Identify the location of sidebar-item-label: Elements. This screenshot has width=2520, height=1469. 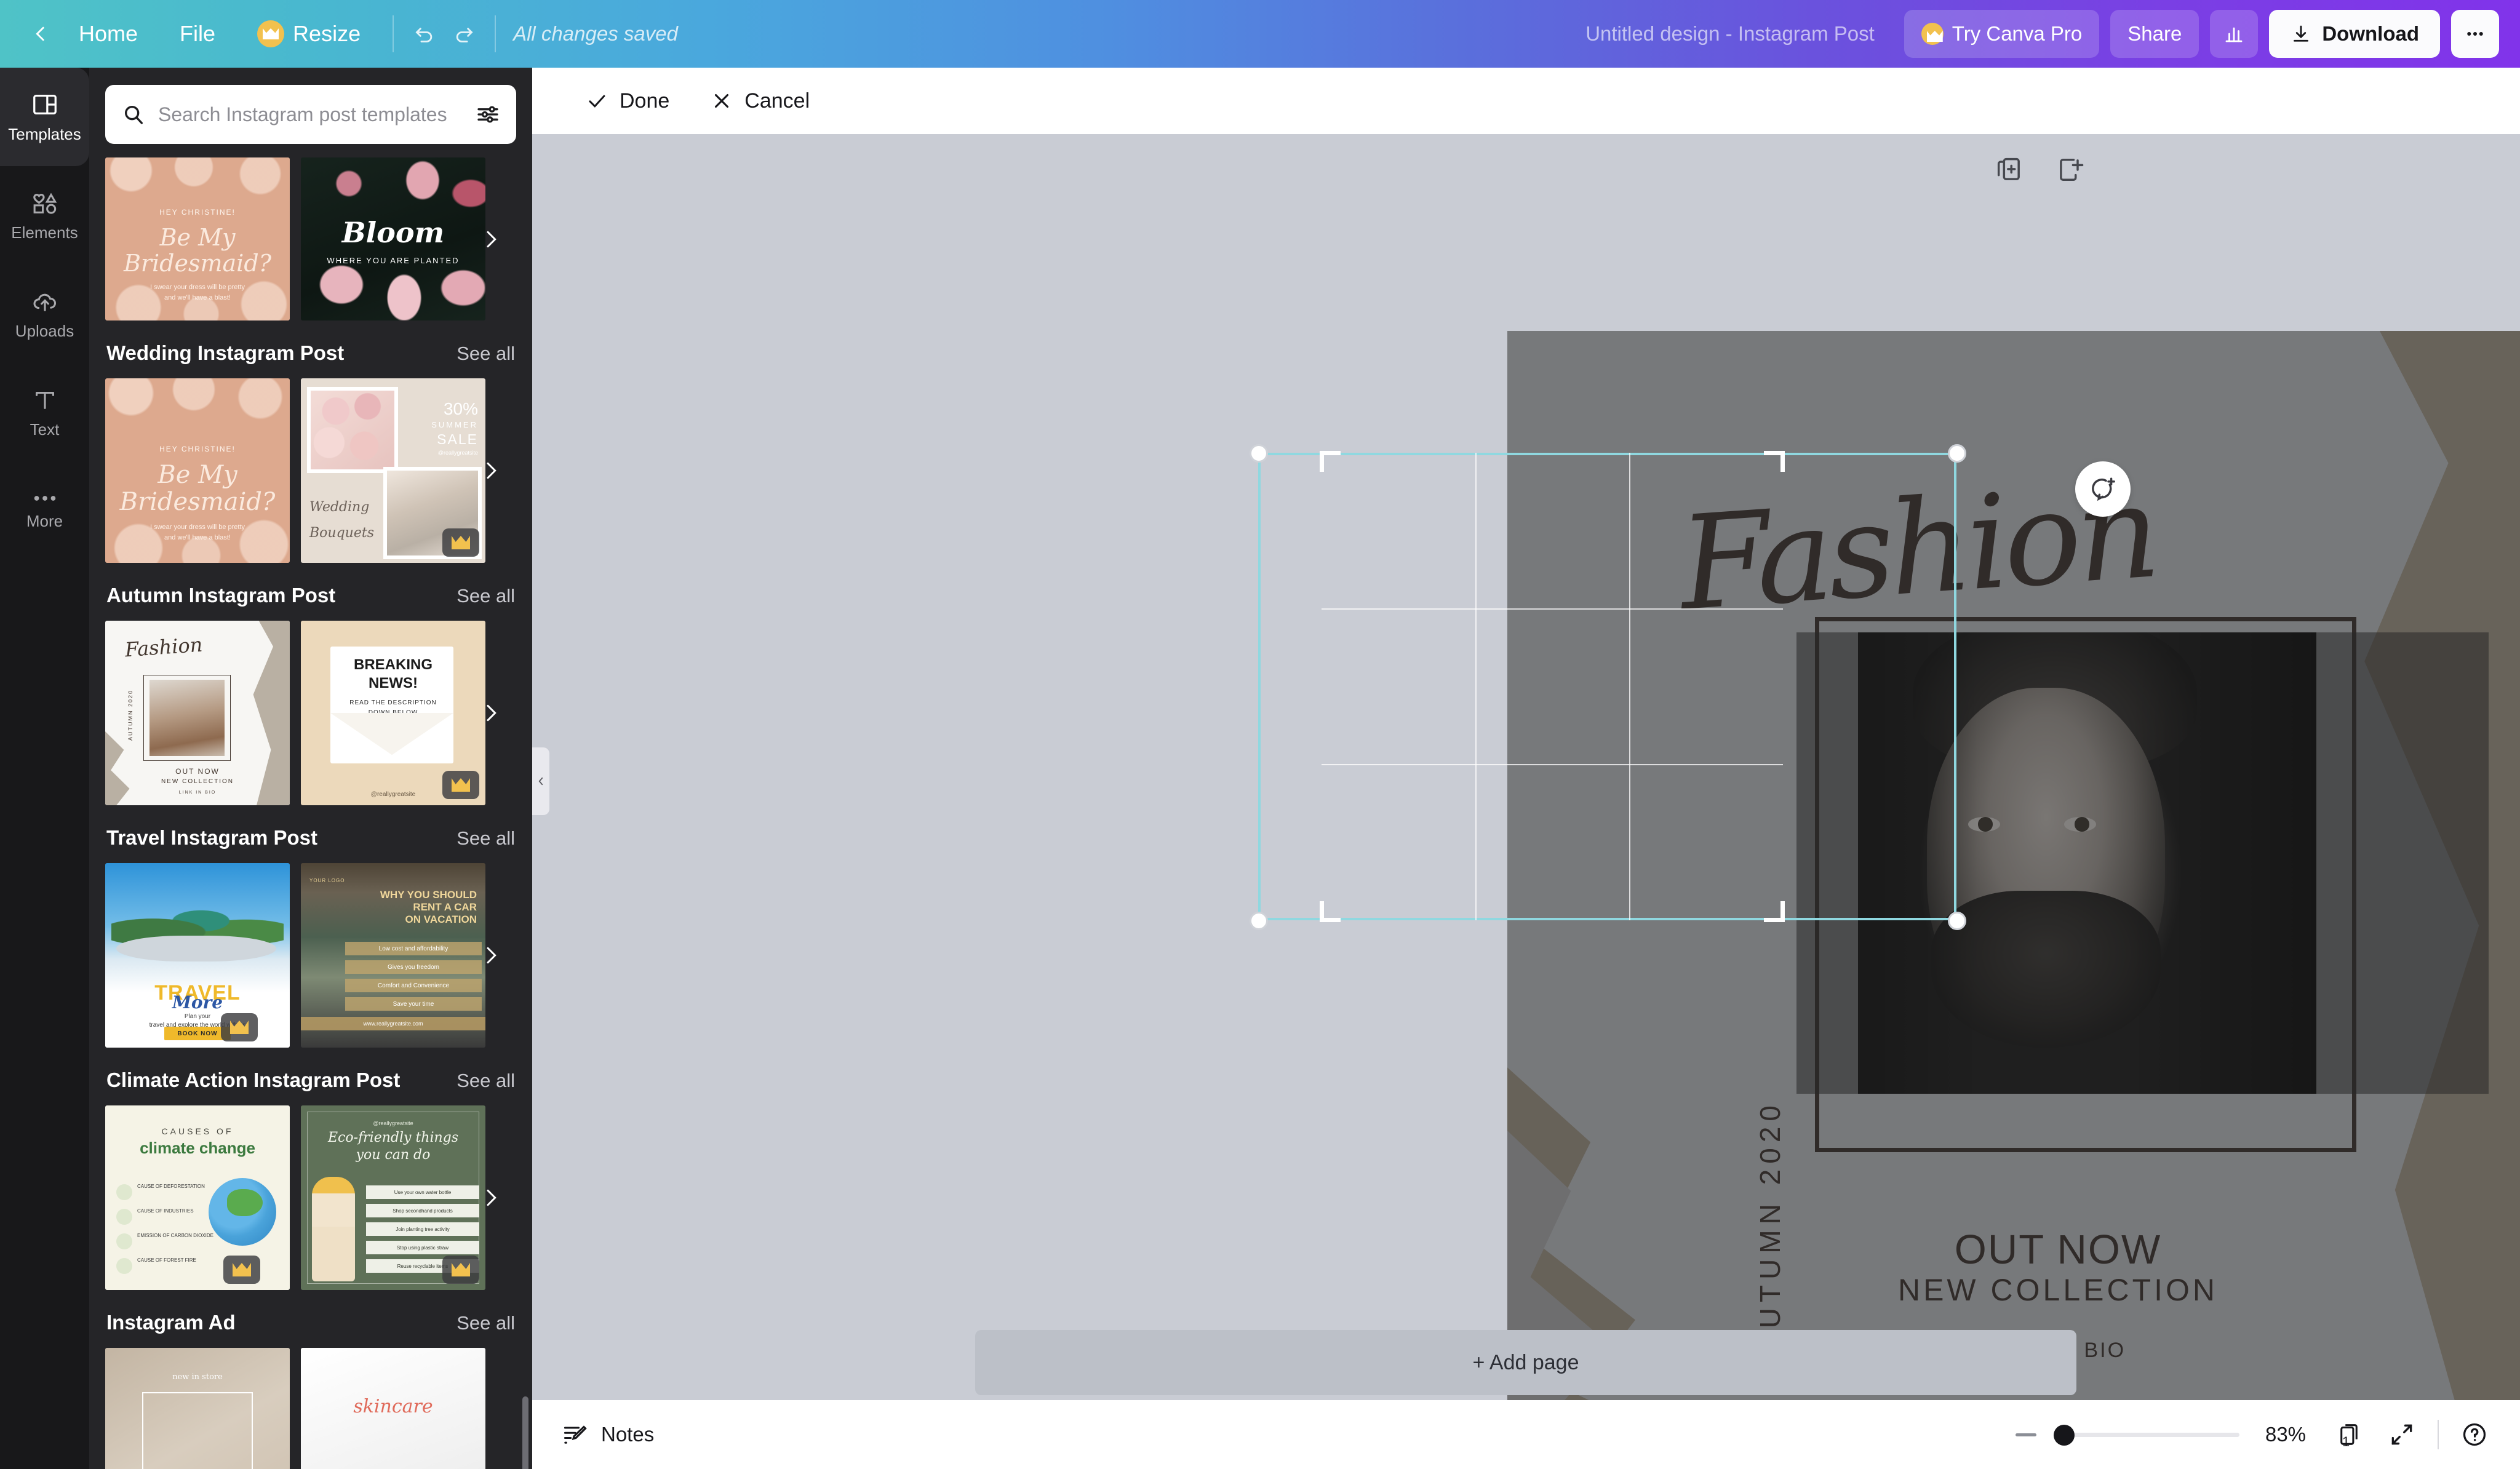
(44, 232).